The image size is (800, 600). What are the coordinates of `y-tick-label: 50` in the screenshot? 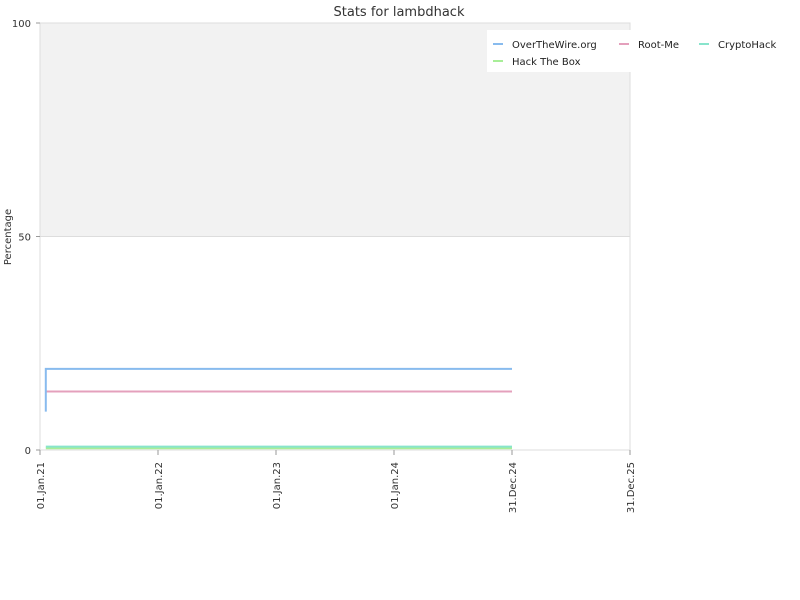 It's located at (24, 238).